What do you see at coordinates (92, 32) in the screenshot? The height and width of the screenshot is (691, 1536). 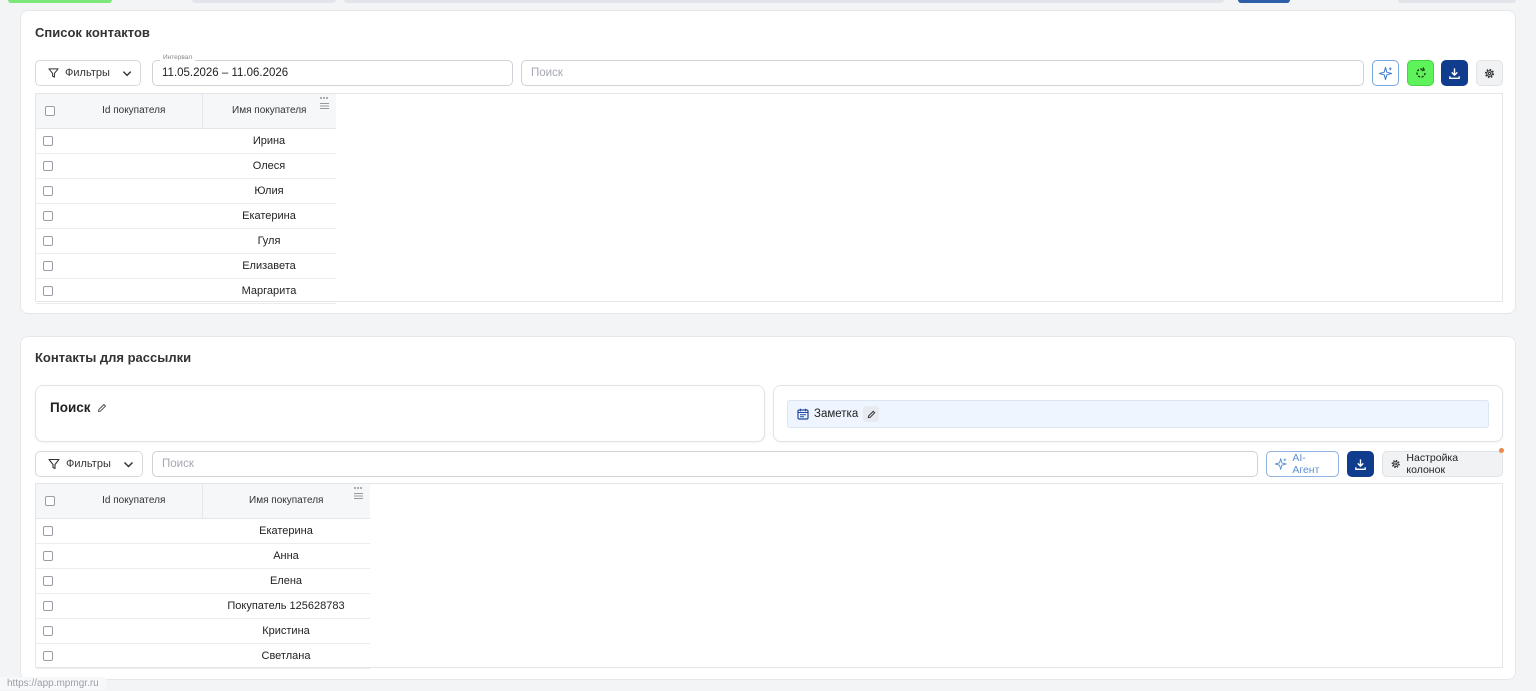 I see `panel-title: Список контактов` at bounding box center [92, 32].